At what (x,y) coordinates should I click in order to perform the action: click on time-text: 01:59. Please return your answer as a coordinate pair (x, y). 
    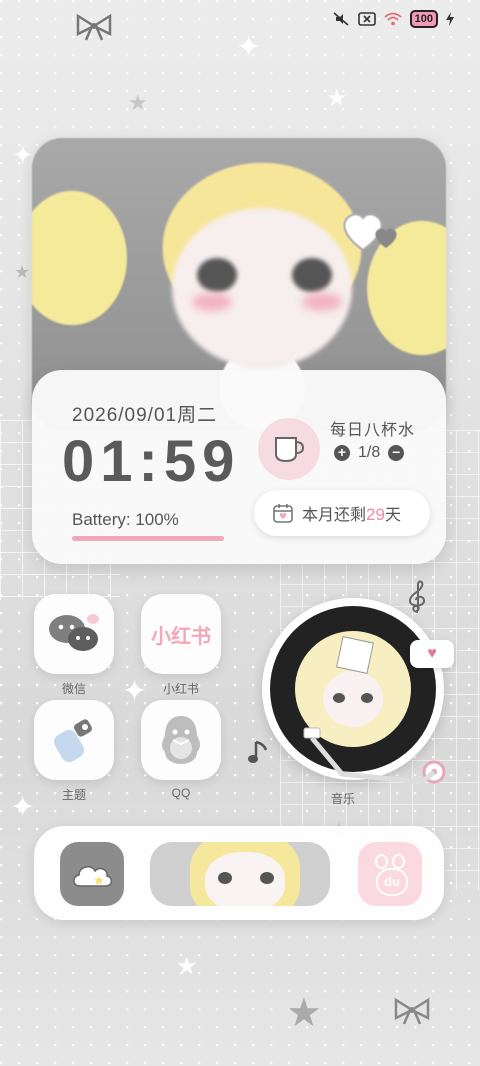
    Looking at the image, I should click on (151, 461).